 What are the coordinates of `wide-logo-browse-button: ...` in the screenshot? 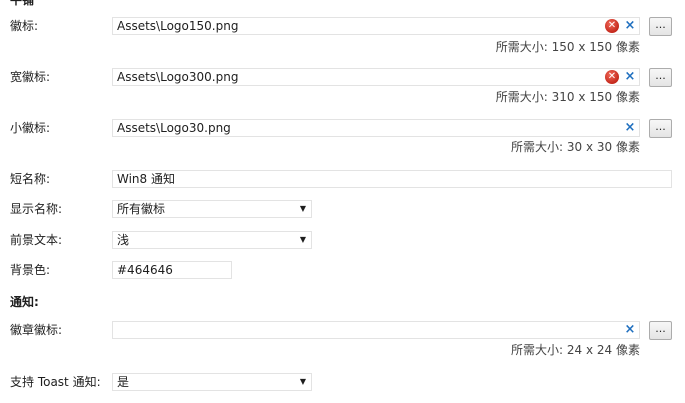 It's located at (660, 77).